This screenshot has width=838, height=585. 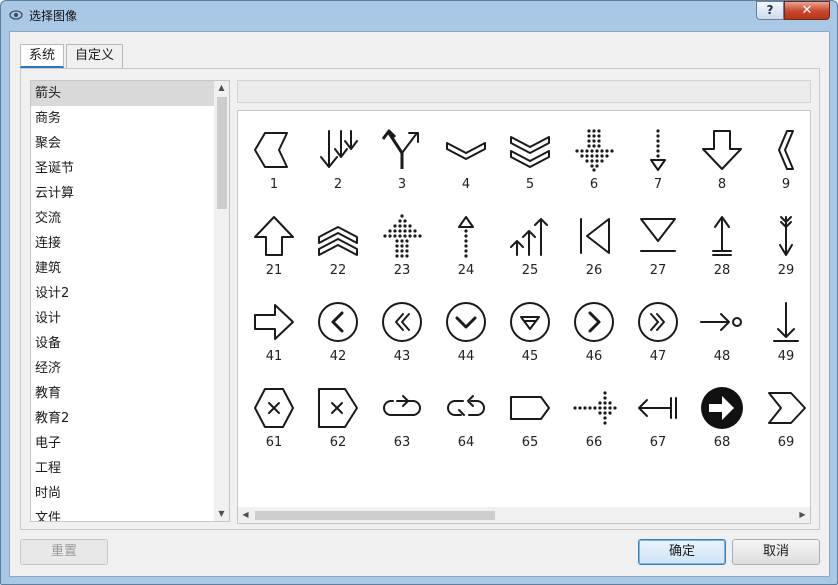 What do you see at coordinates (594, 356) in the screenshot?
I see `image-number: 46` at bounding box center [594, 356].